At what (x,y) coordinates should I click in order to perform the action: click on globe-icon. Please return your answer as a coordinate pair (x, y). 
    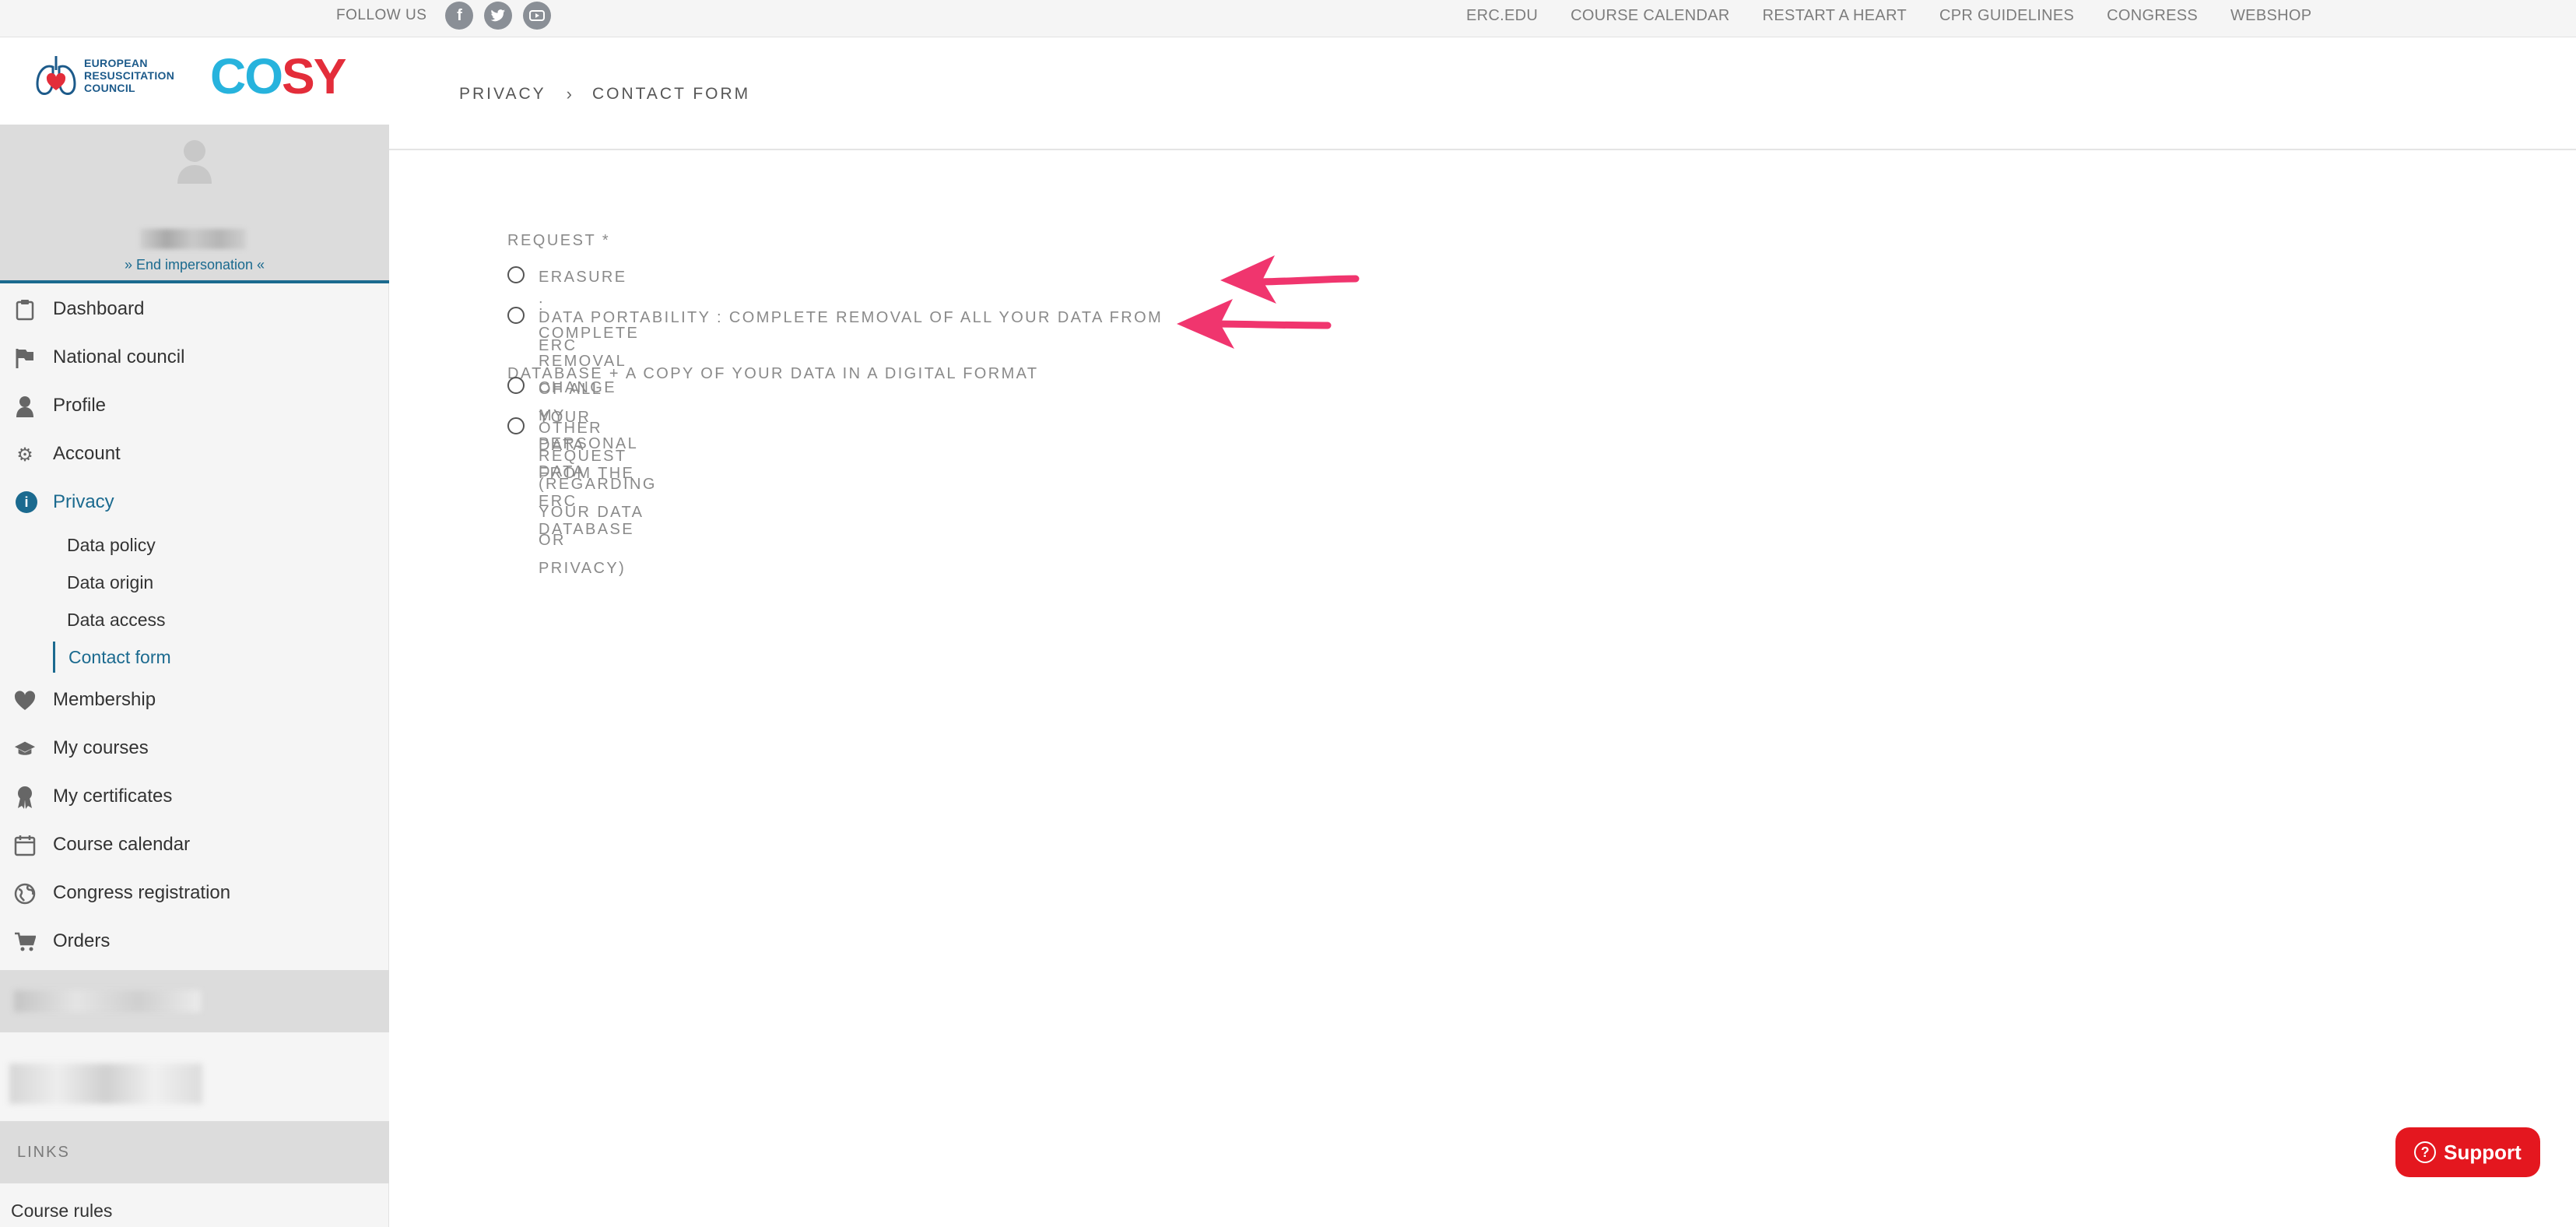
    Looking at the image, I should click on (25, 894).